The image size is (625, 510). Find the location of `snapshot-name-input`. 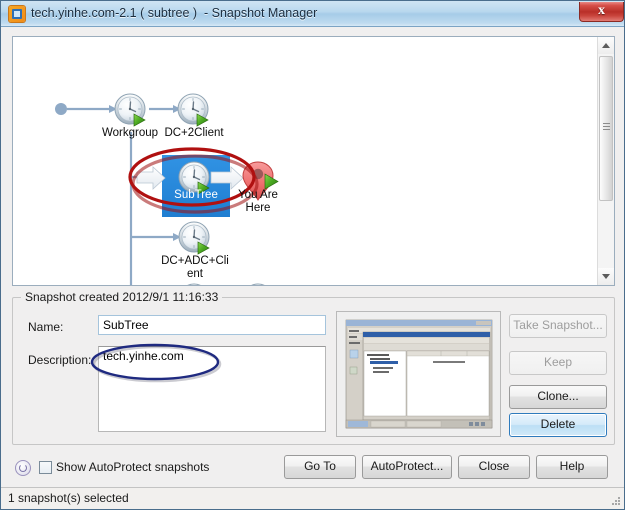

snapshot-name-input is located at coordinates (212, 325).